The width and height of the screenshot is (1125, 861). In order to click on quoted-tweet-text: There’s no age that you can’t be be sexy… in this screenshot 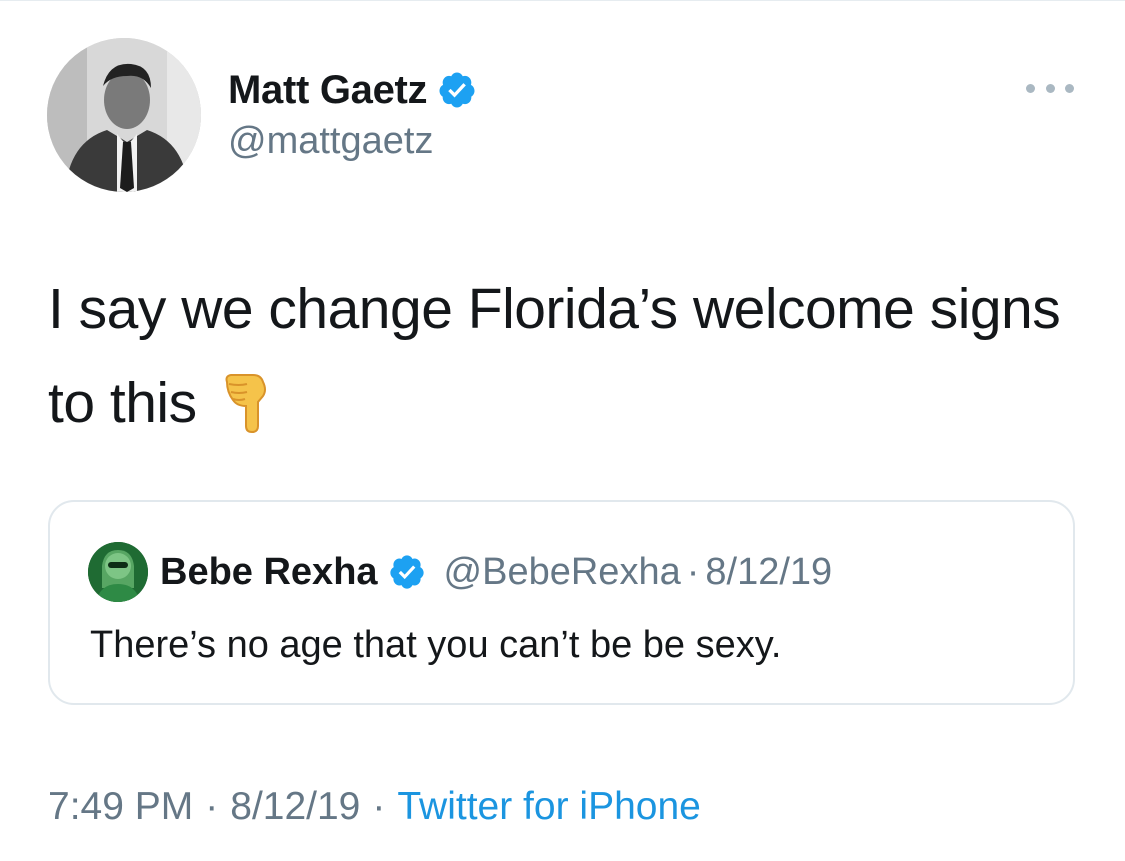, I will do `click(436, 645)`.